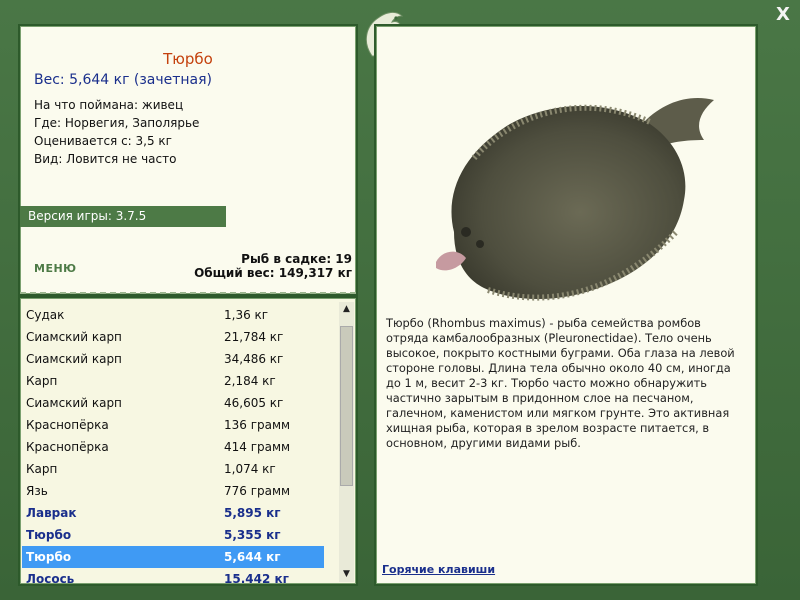 This screenshot has width=800, height=600. Describe the element at coordinates (50, 579) in the screenshot. I see `list-item-name: Лосось` at that location.